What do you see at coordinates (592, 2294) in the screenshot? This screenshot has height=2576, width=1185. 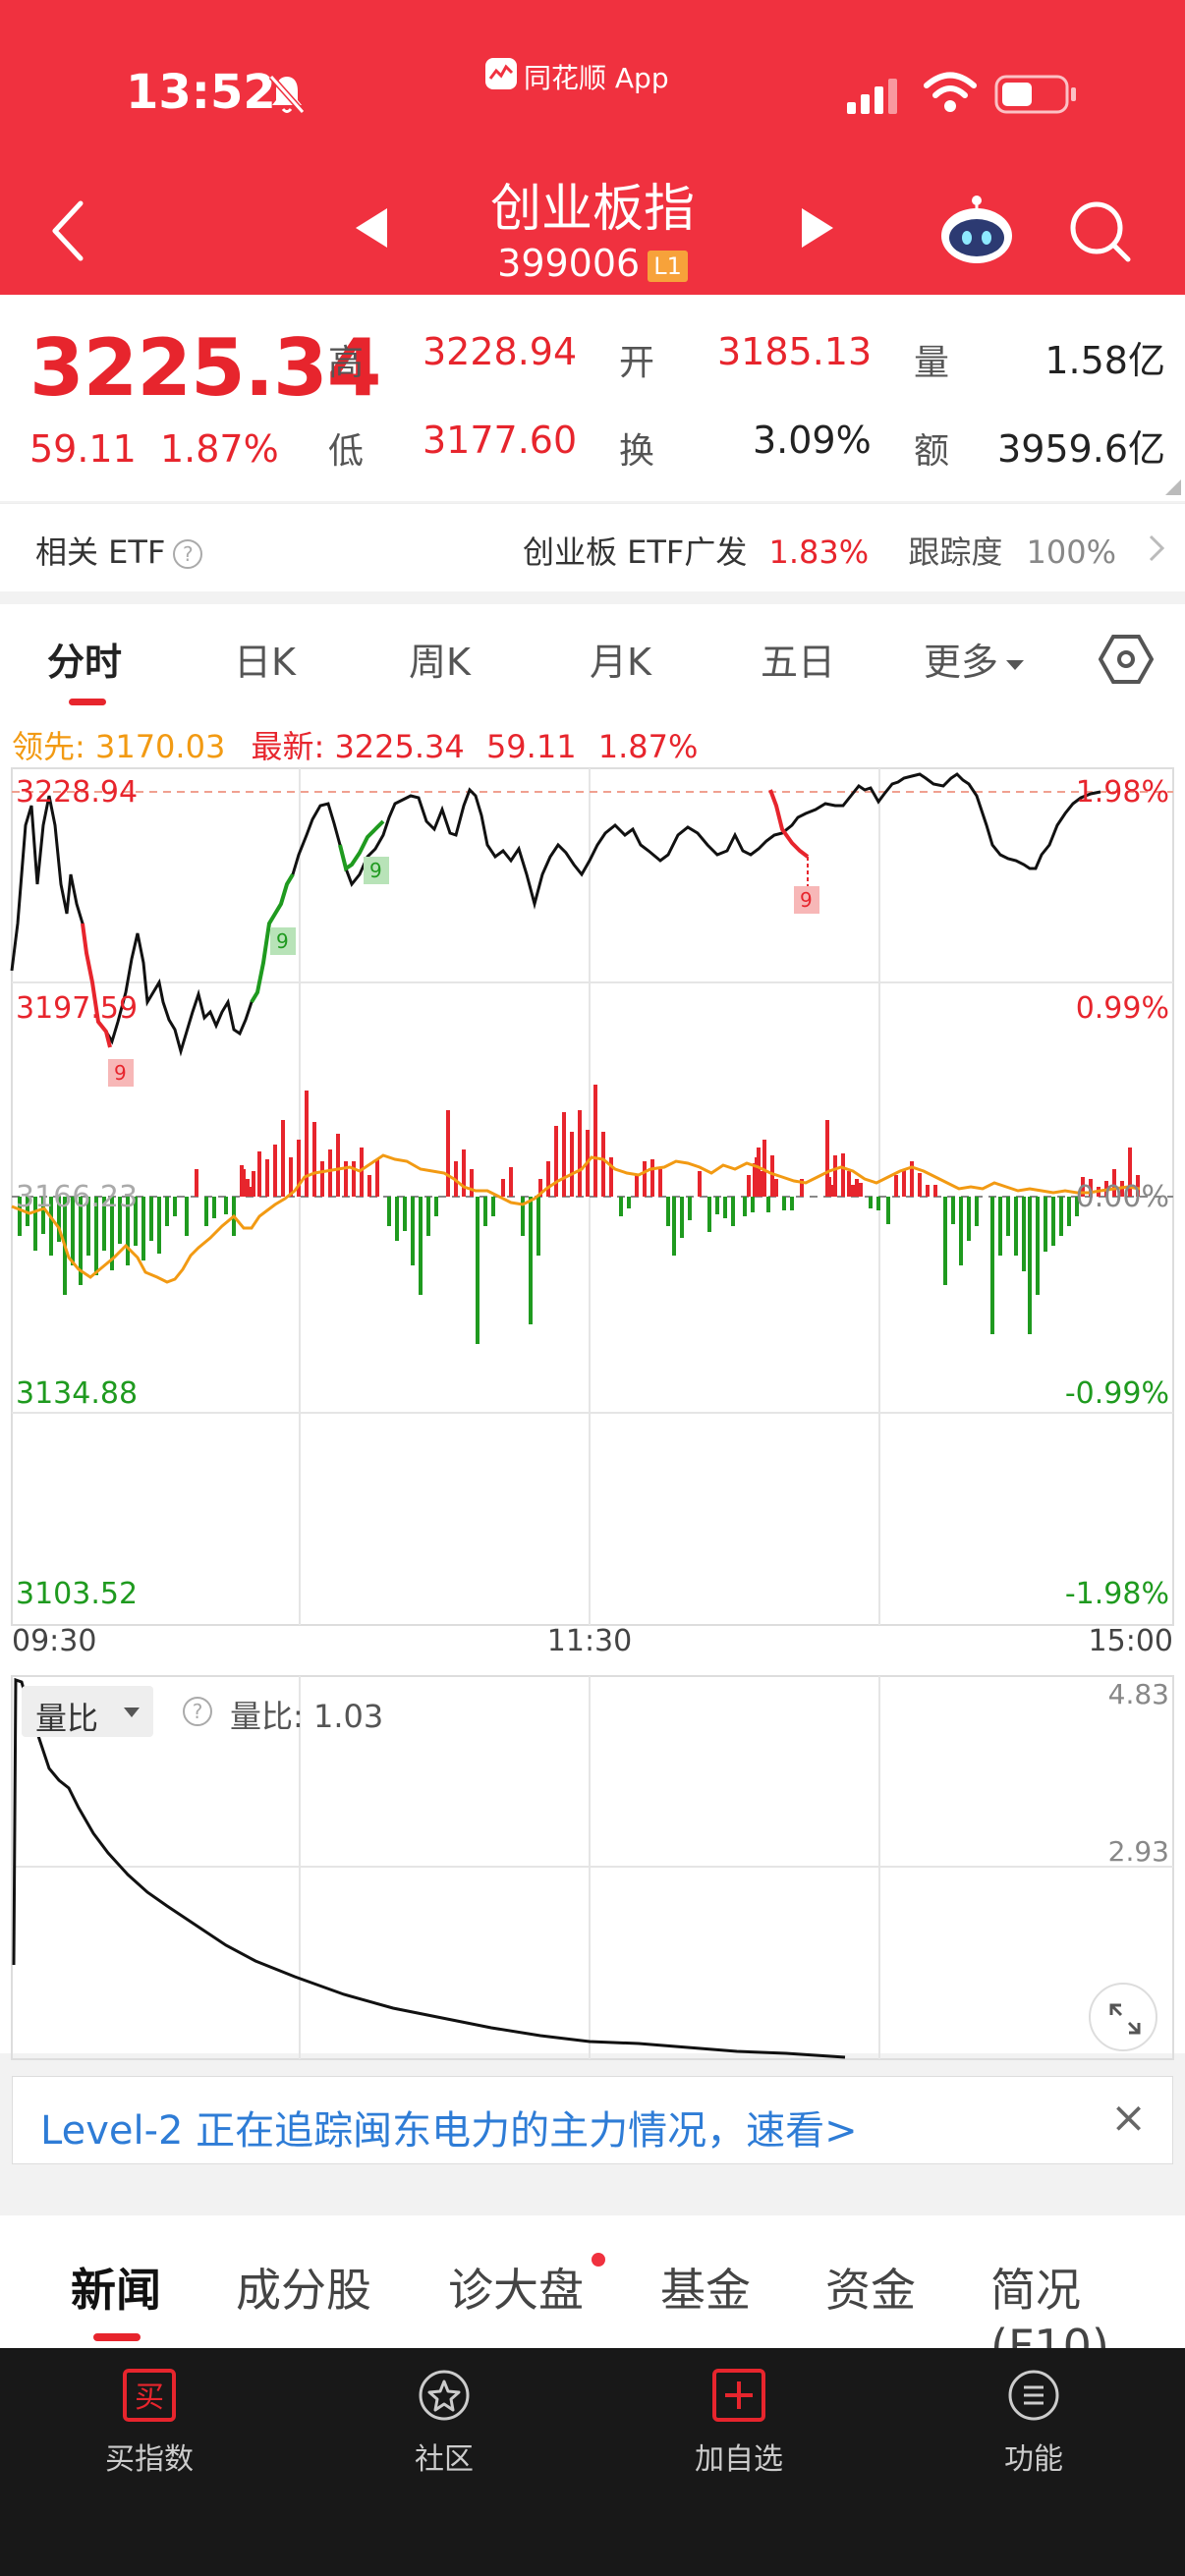 I see `content-tabs: 新闻 成分股 诊大盘 基金 资金 简况(F10)` at bounding box center [592, 2294].